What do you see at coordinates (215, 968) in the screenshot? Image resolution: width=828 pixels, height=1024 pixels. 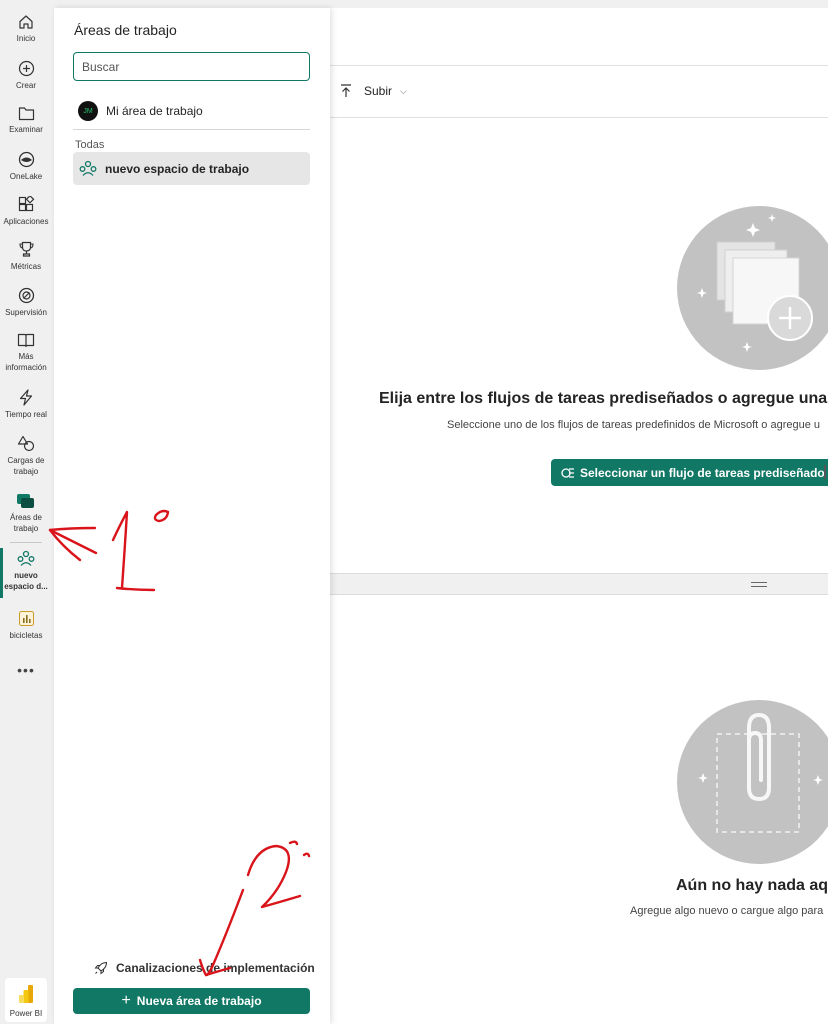 I see `deployment-pipelines-label: Canalizaciones de implementación` at bounding box center [215, 968].